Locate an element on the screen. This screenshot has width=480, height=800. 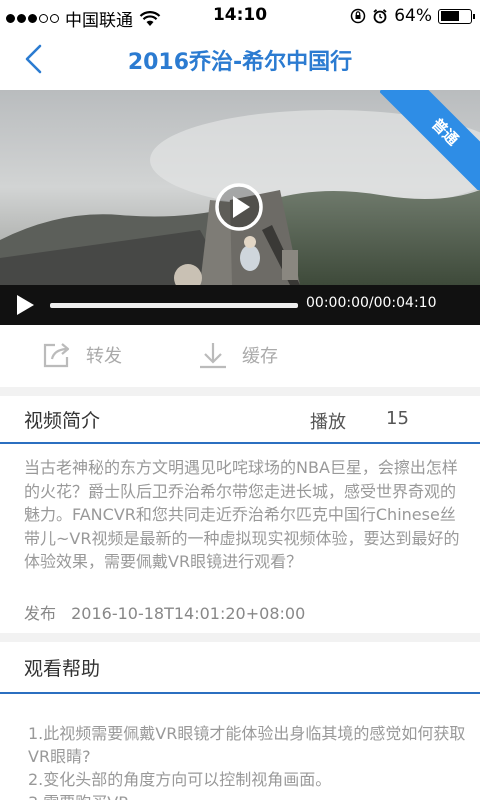
battery-icon is located at coordinates (456, 16).